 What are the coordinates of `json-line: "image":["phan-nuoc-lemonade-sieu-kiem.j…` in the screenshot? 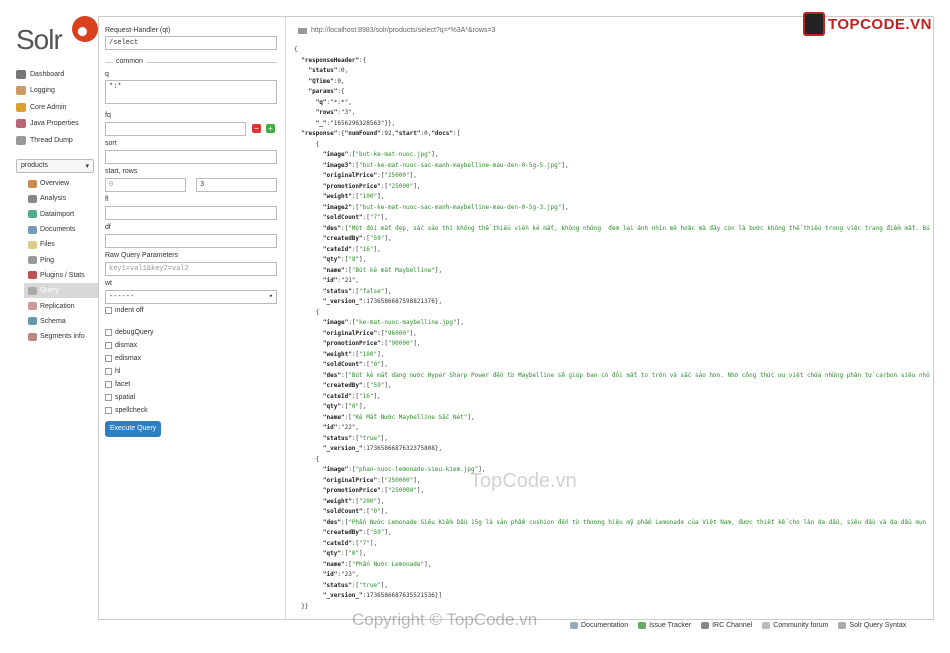 It's located at (404, 469).